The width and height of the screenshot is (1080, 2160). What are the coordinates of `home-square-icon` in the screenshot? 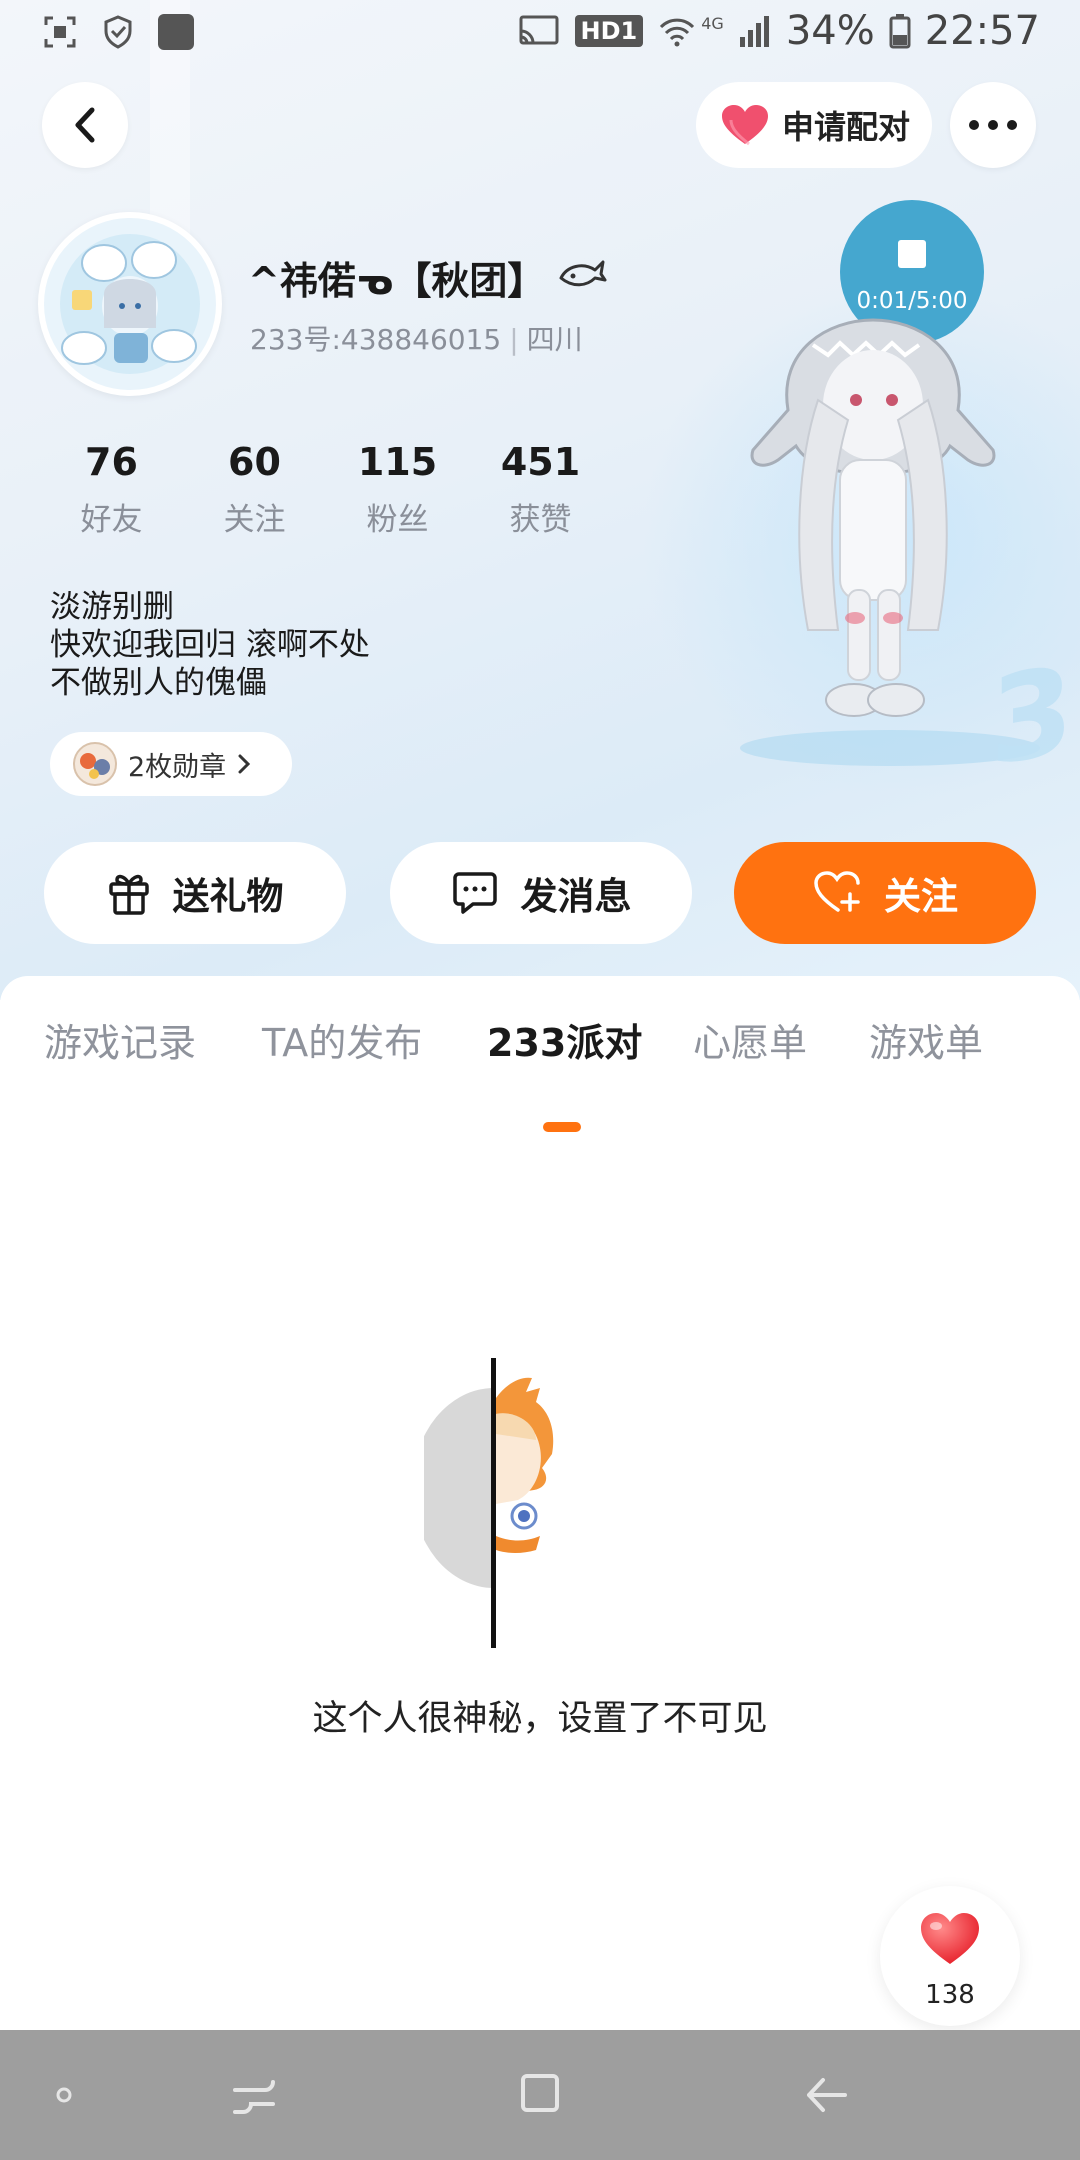 It's located at (540, 2093).